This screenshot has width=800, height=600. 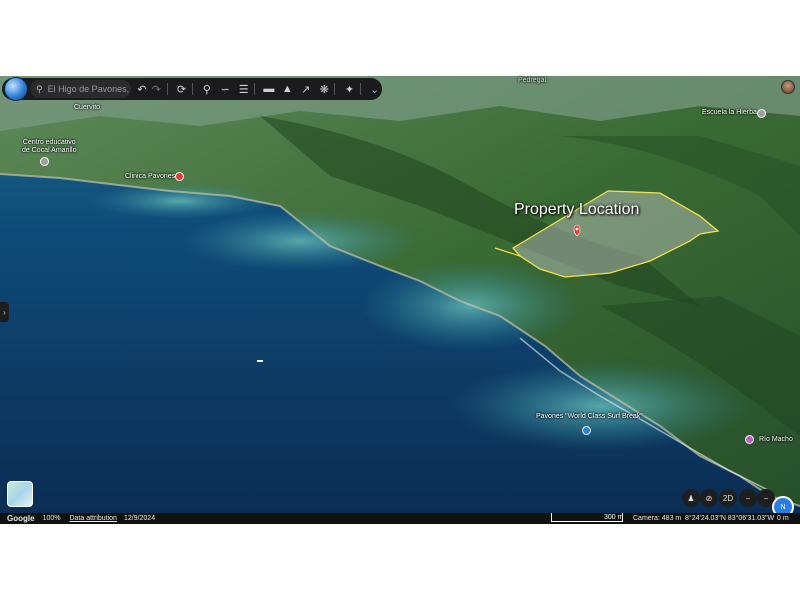 I want to click on redo-icon: ↷, so click(x=156, y=89).